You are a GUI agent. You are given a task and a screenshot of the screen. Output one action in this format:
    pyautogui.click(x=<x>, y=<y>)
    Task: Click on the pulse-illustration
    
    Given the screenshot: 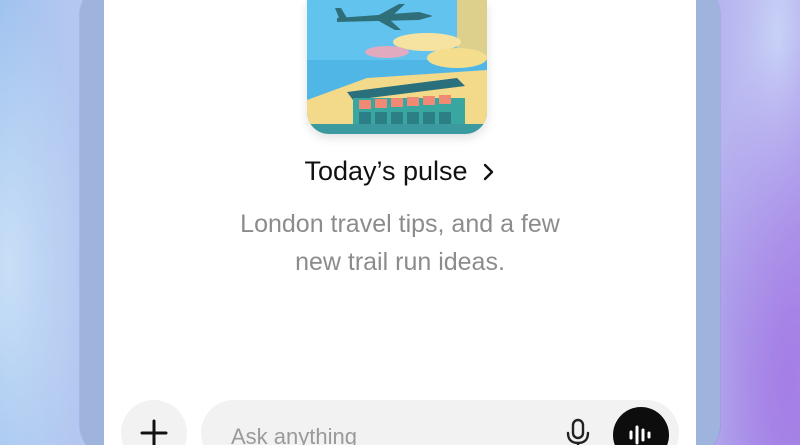 What is the action you would take?
    pyautogui.click(x=397, y=67)
    